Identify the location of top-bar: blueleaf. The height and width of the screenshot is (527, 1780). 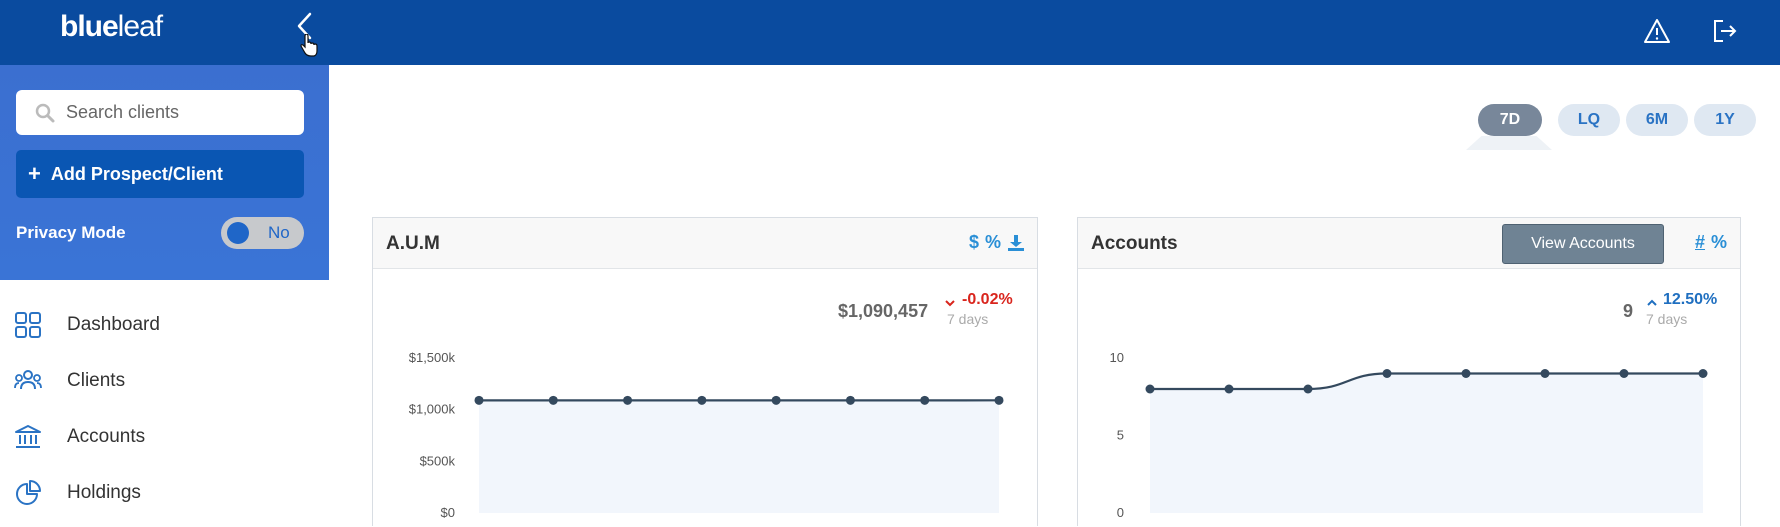
(890, 32).